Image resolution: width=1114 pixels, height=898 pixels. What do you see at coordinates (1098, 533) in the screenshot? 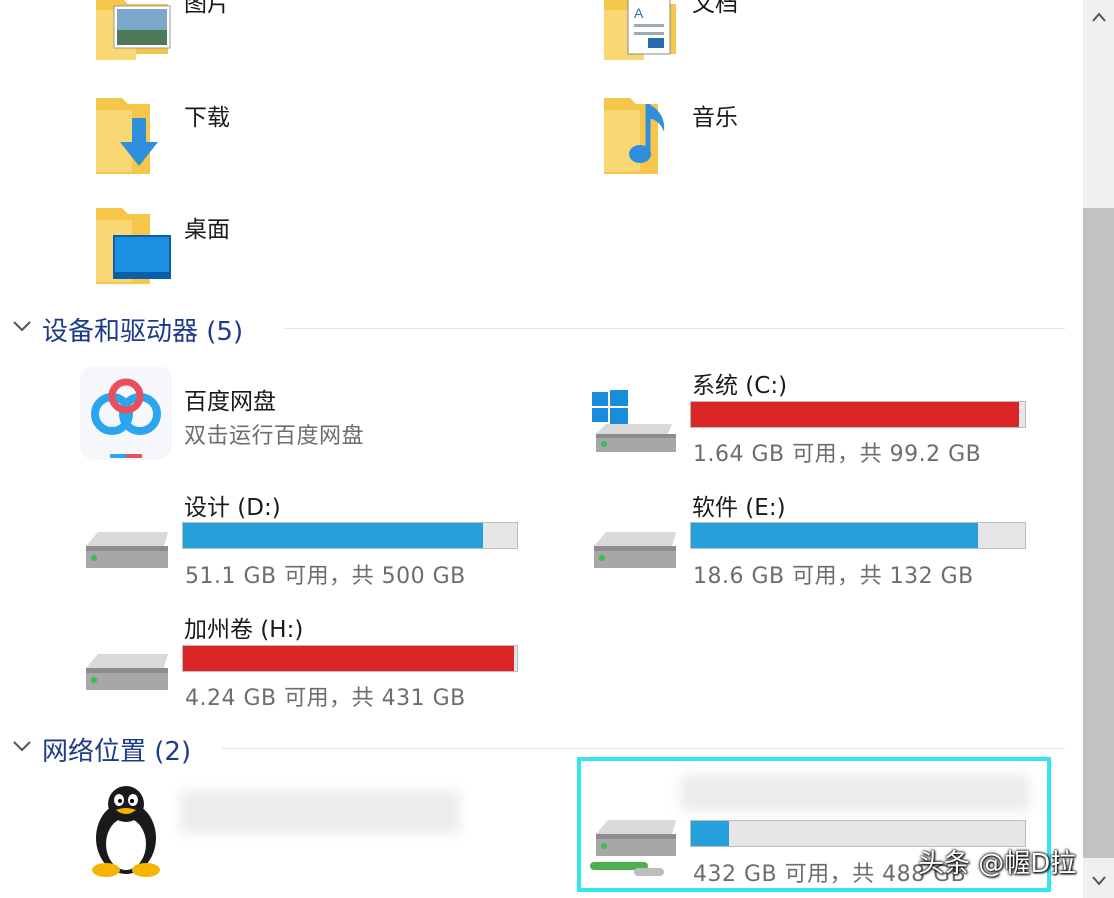
I see `scrollbar-thumb` at bounding box center [1098, 533].